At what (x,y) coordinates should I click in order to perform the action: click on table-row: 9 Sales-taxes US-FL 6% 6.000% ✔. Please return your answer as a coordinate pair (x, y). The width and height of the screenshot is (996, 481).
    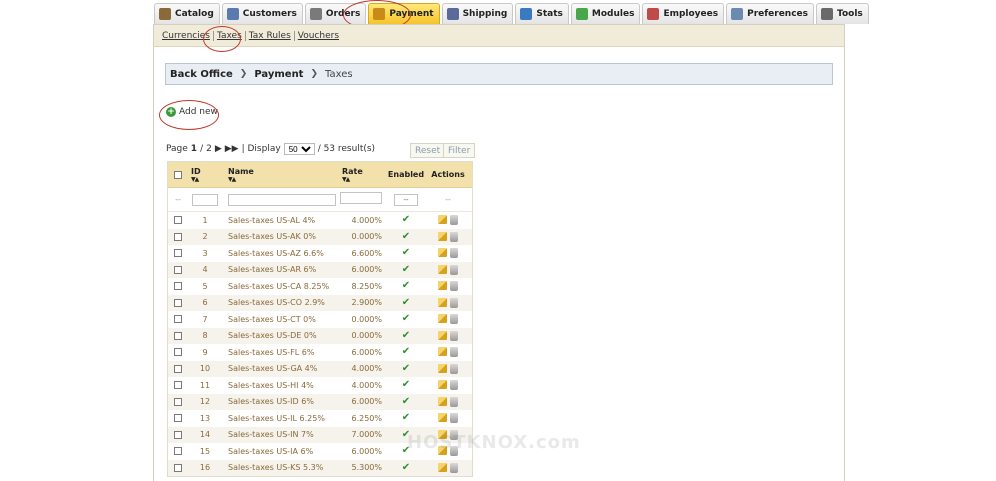
    Looking at the image, I should click on (320, 352).